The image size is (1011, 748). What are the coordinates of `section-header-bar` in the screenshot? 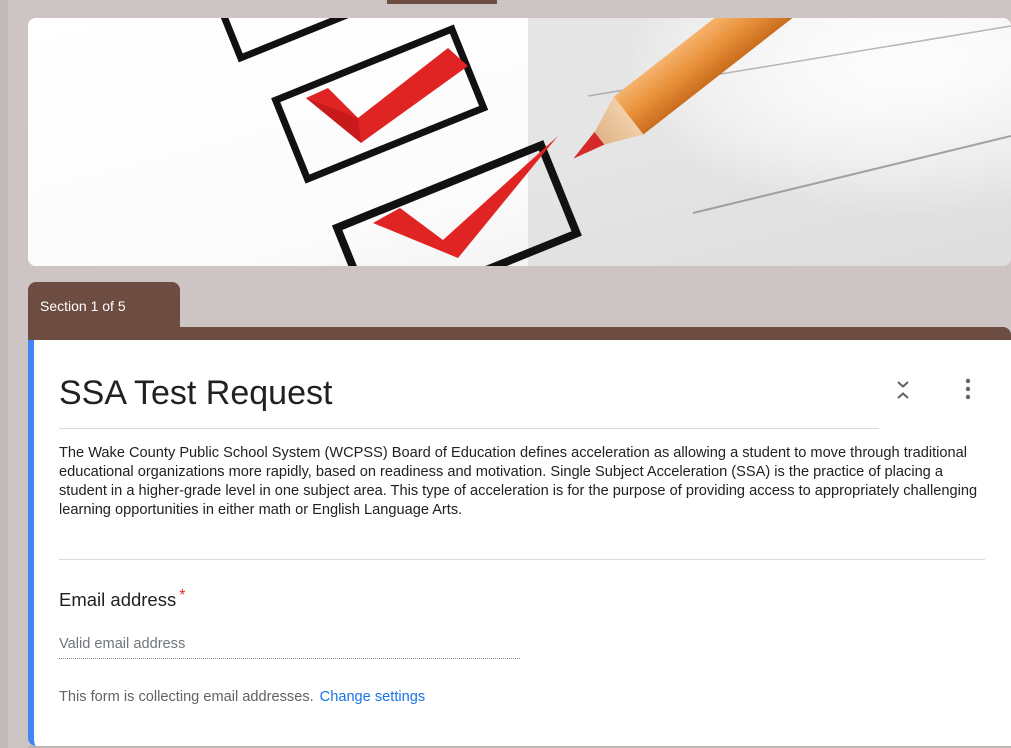 It's located at (519, 334).